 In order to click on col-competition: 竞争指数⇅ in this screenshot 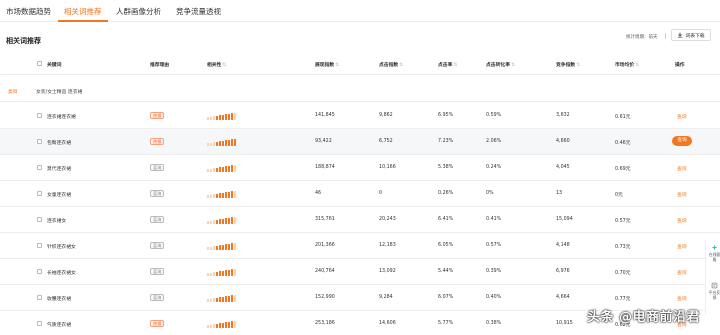, I will do `click(568, 64)`.